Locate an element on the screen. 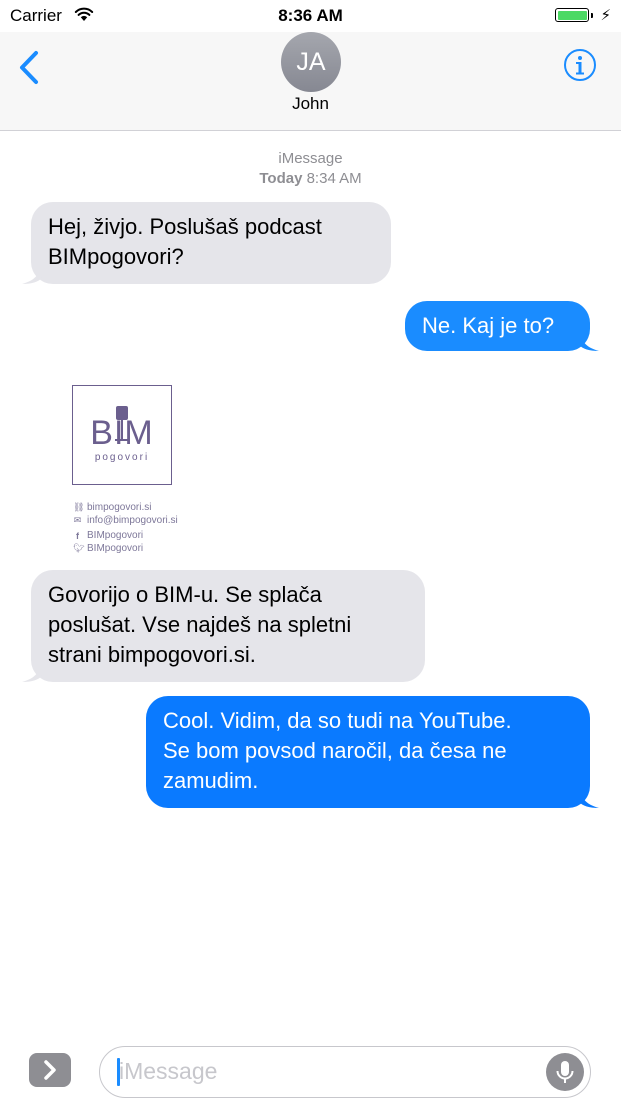 The image size is (621, 1104). message-line: Cool. Vidim, da so tudi na YouTube. is located at coordinates (337, 720).